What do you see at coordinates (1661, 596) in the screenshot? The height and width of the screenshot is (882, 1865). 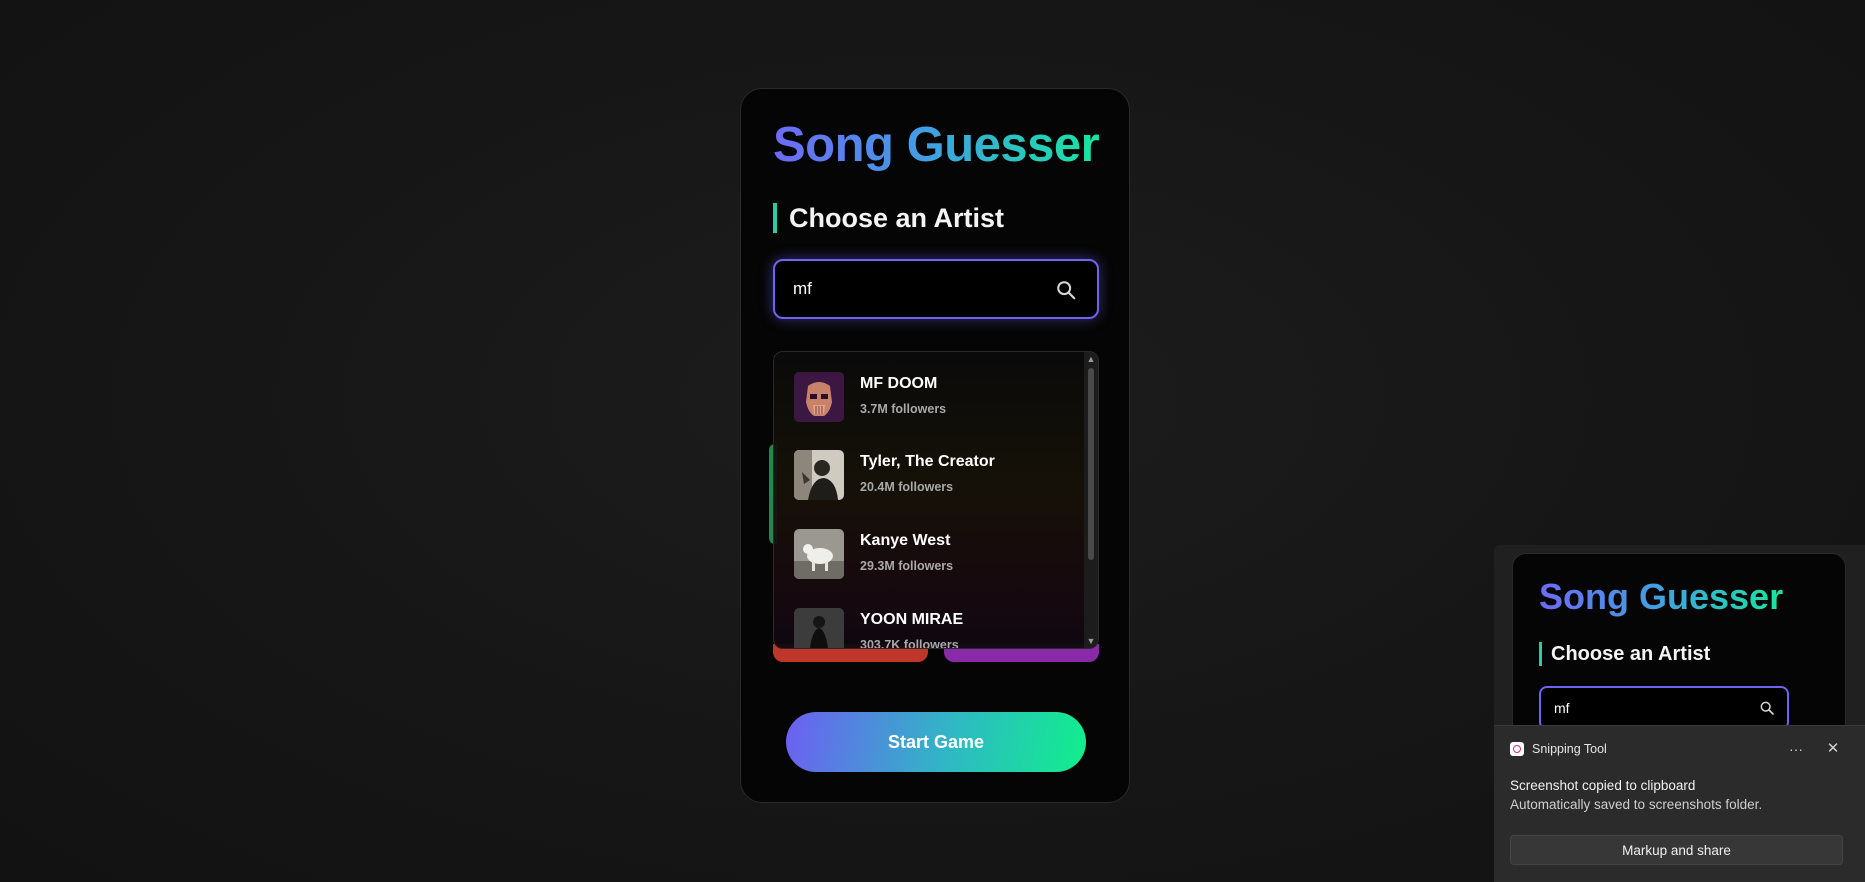 I see `preview-title: Song Guesser` at bounding box center [1661, 596].